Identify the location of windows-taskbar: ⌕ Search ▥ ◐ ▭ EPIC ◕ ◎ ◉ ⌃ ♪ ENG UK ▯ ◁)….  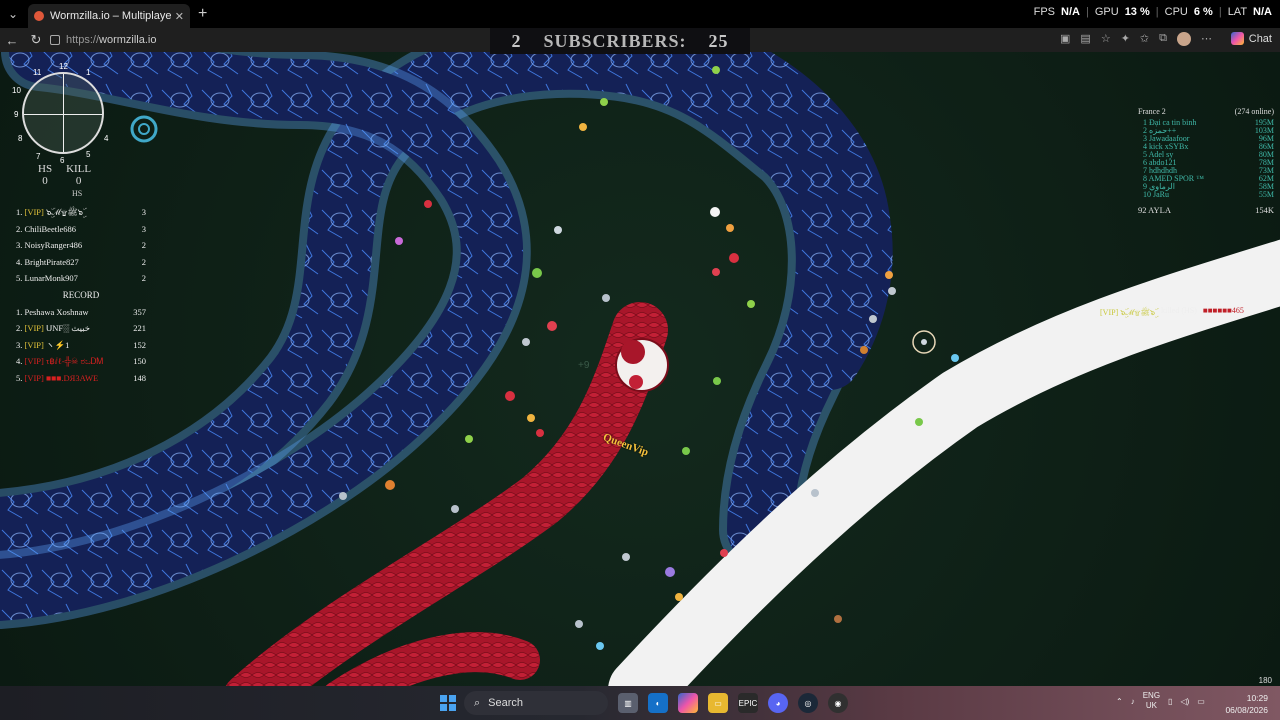
(640, 703).